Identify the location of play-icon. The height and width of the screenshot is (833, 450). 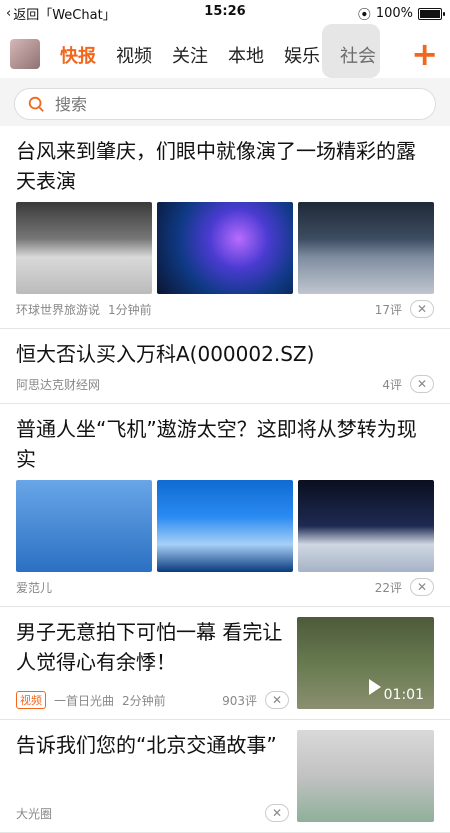
(375, 687).